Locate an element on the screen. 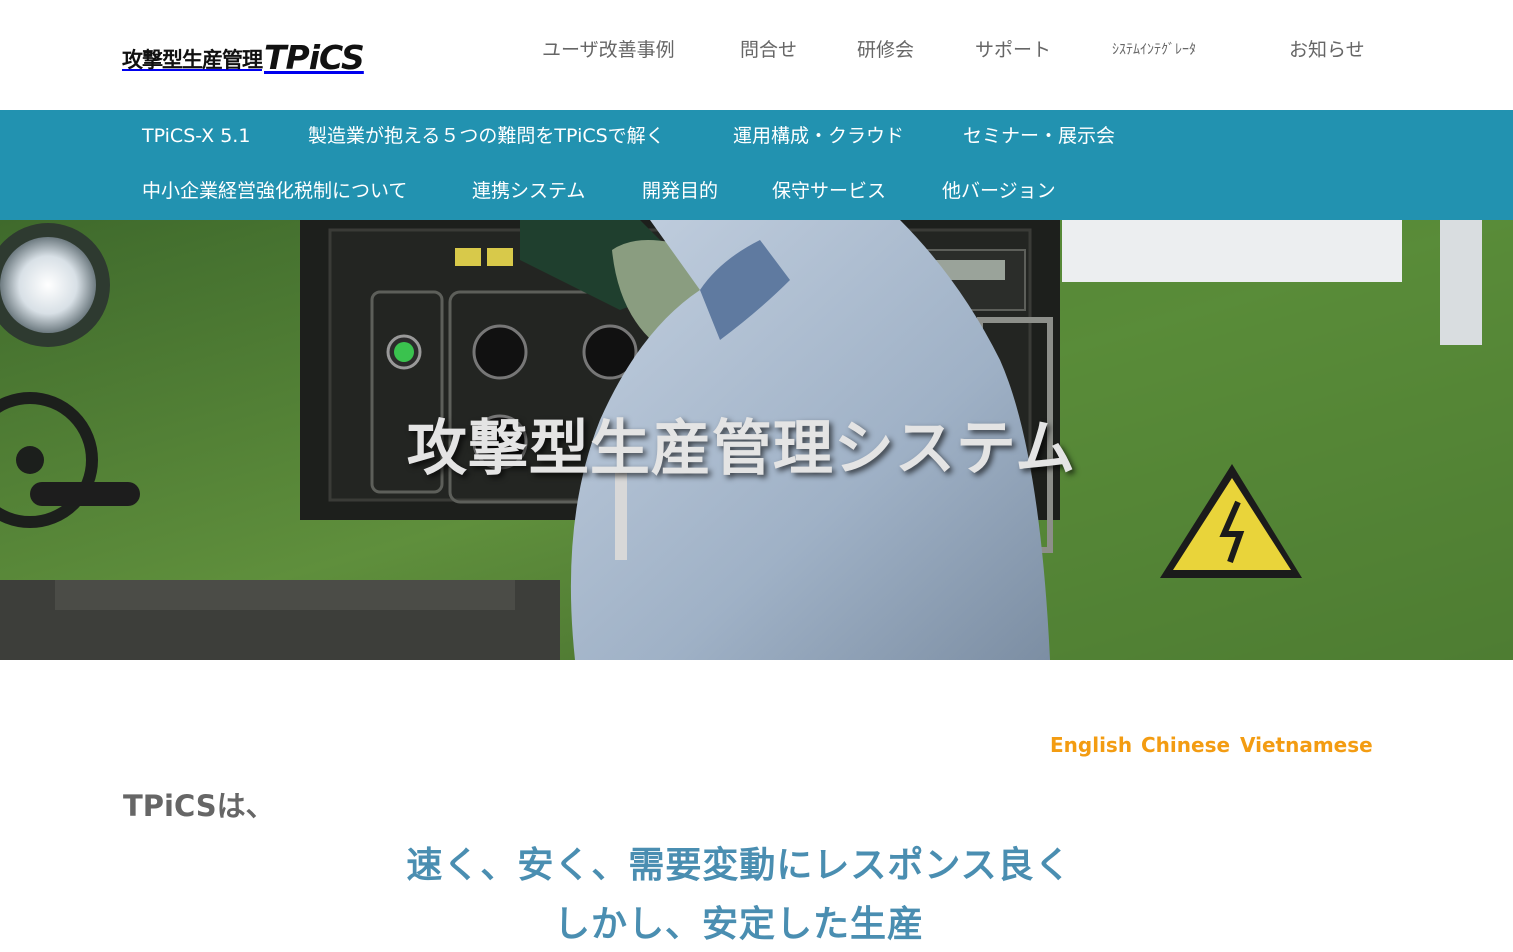  lang-english-link: English is located at coordinates (1091, 745).